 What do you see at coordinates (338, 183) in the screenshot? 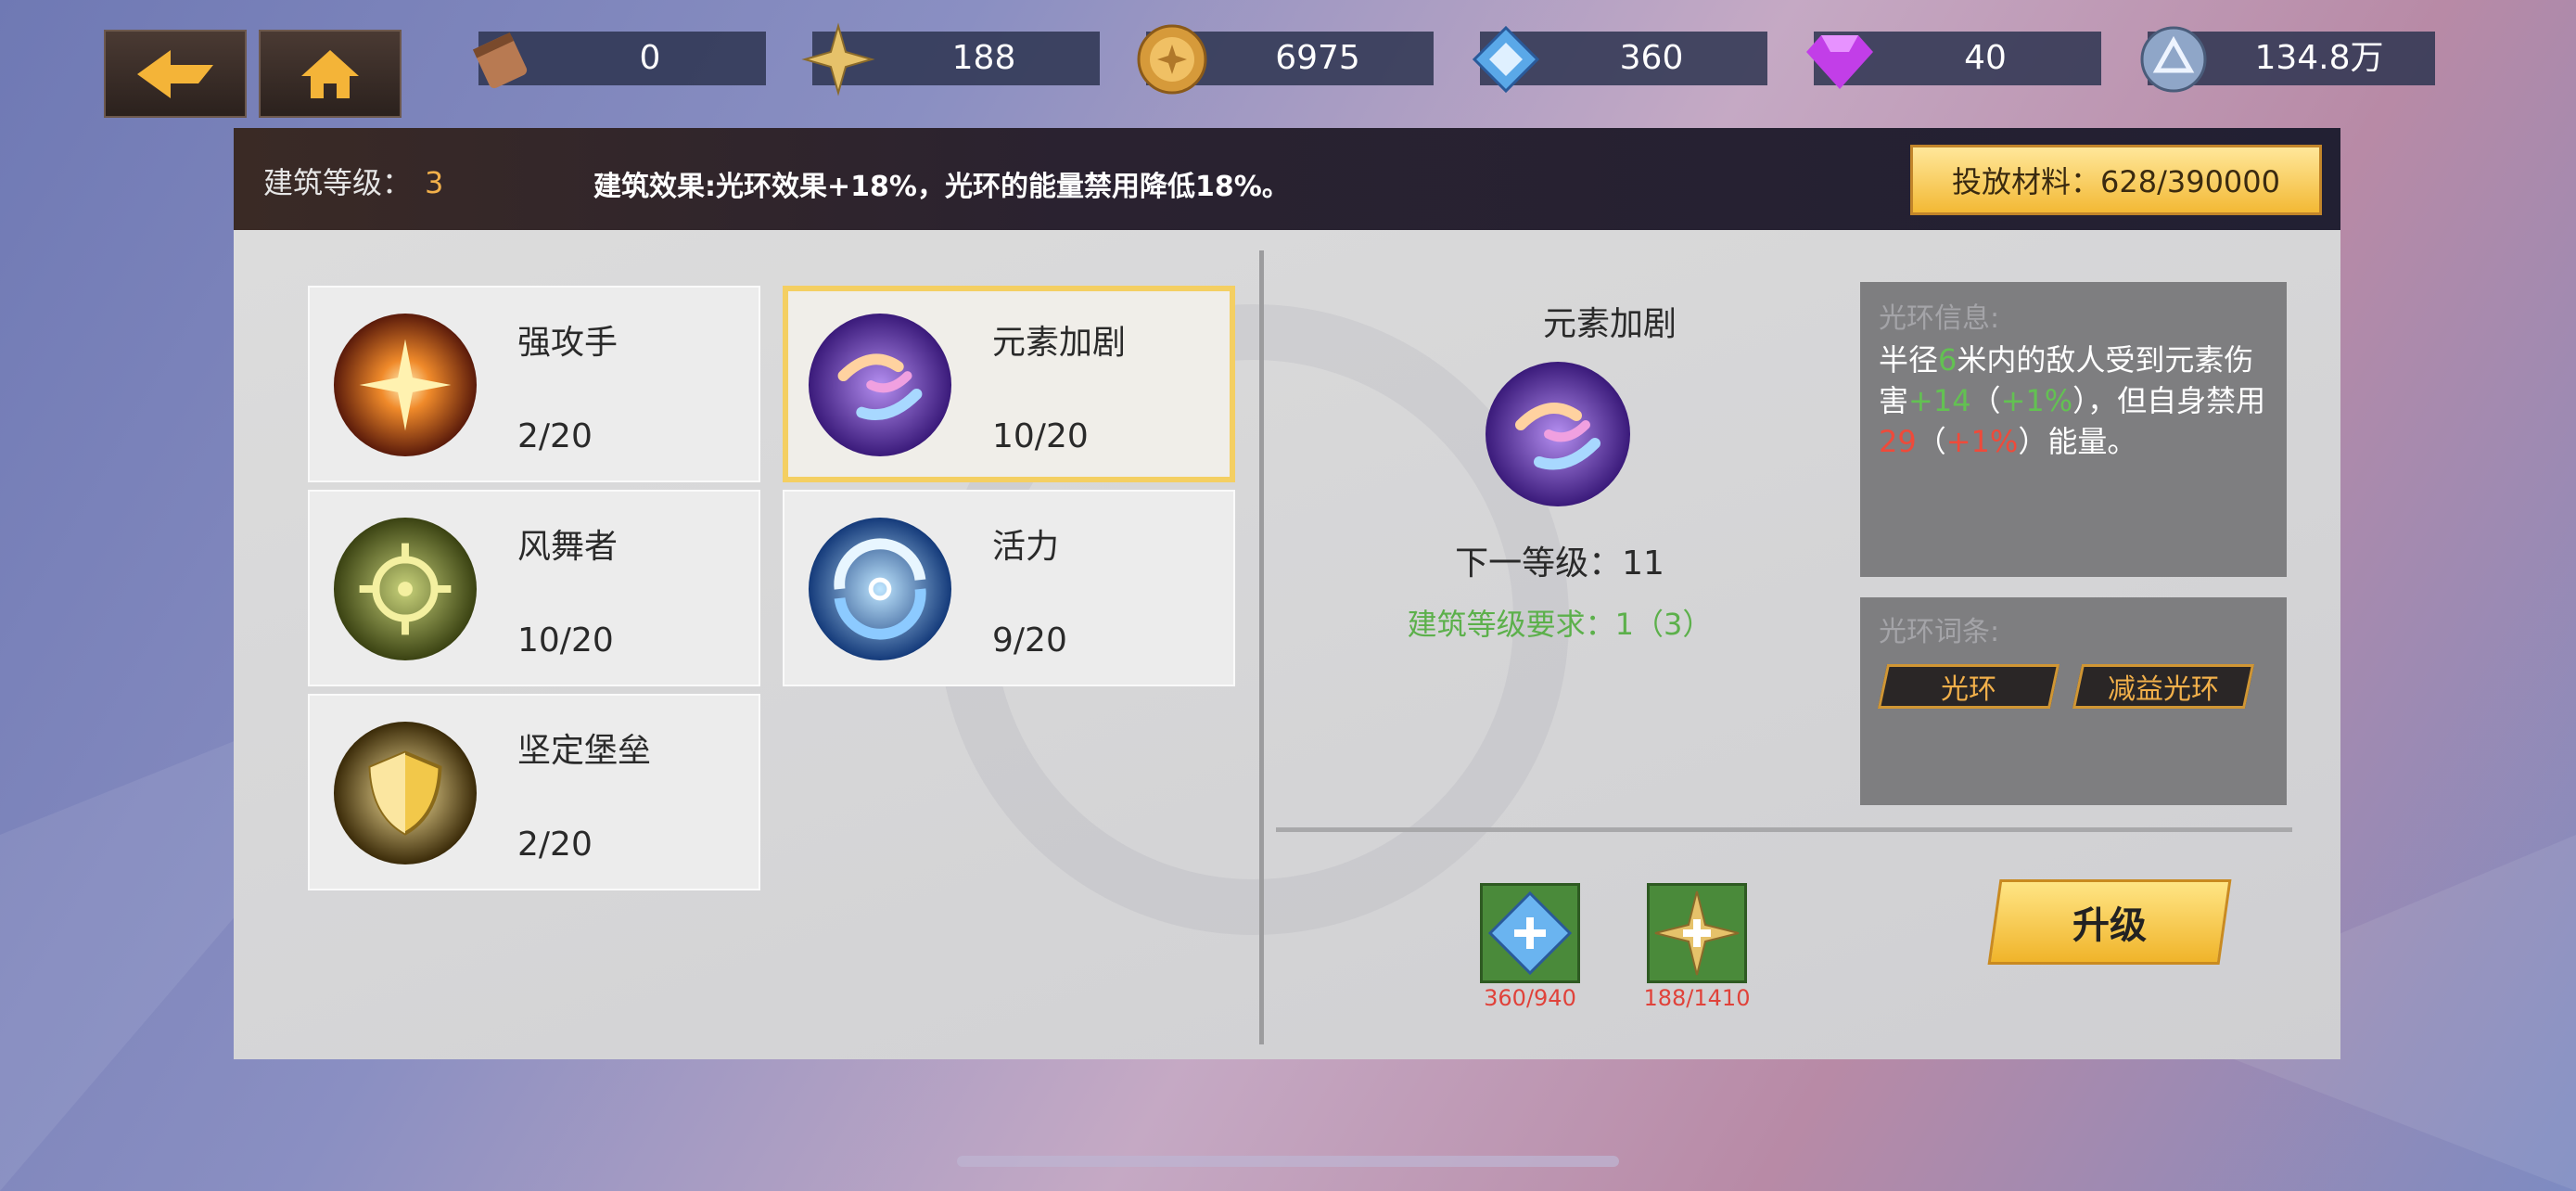
I see `building-level-label: 建筑等级：` at bounding box center [338, 183].